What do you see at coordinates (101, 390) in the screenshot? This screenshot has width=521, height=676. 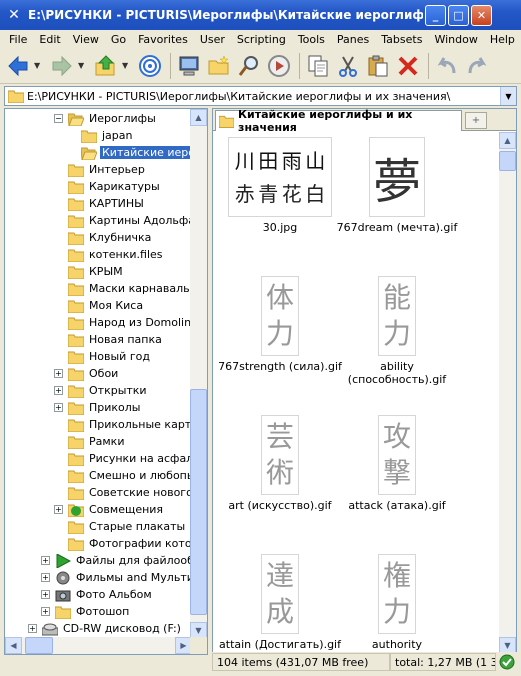 I see `tree-item: + Открытки` at bounding box center [101, 390].